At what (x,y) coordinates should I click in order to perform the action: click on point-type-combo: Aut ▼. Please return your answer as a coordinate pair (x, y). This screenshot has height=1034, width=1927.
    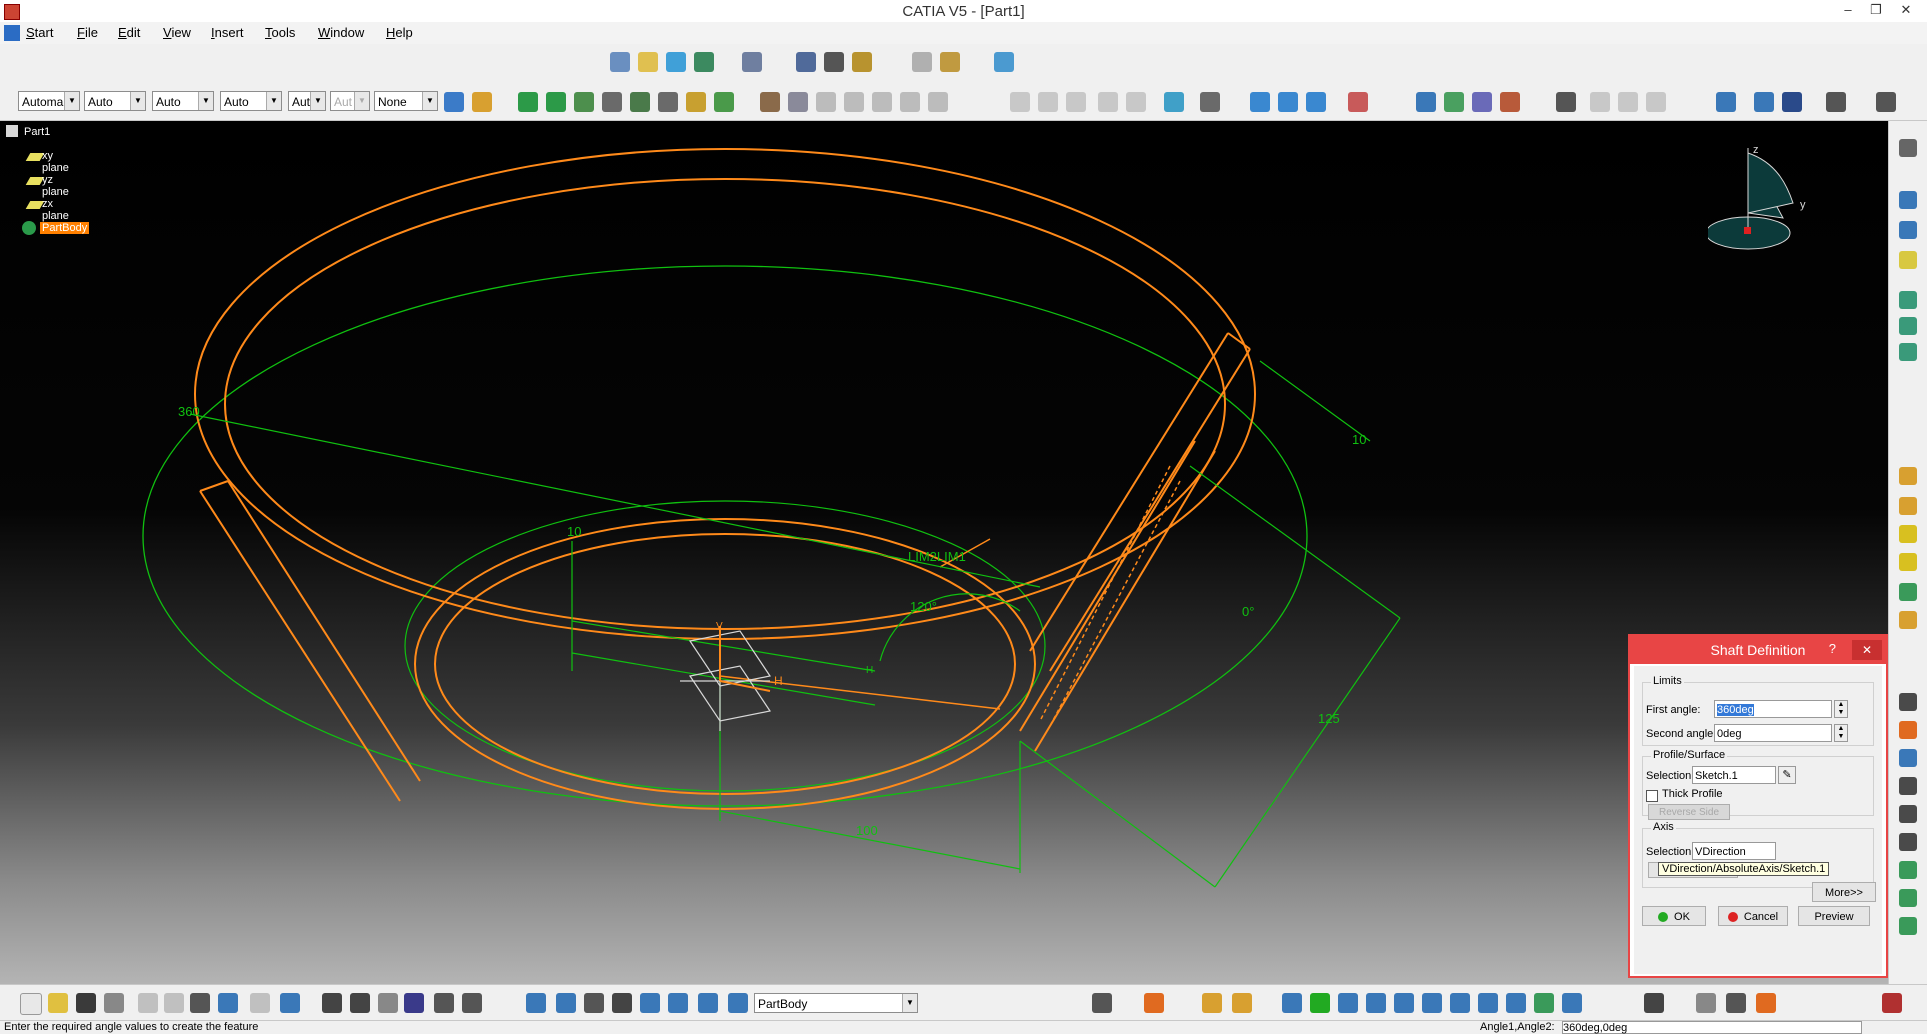
    Looking at the image, I should click on (307, 101).